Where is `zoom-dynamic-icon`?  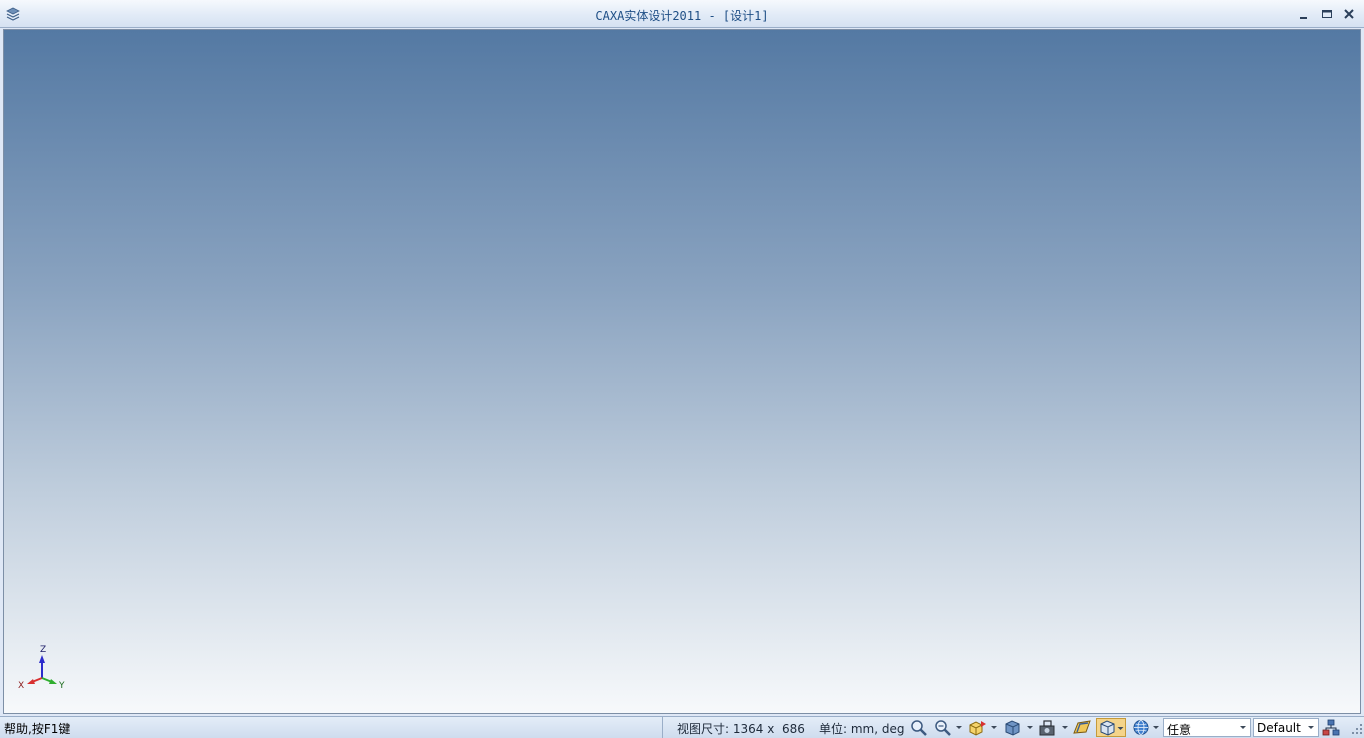 zoom-dynamic-icon is located at coordinates (943, 727).